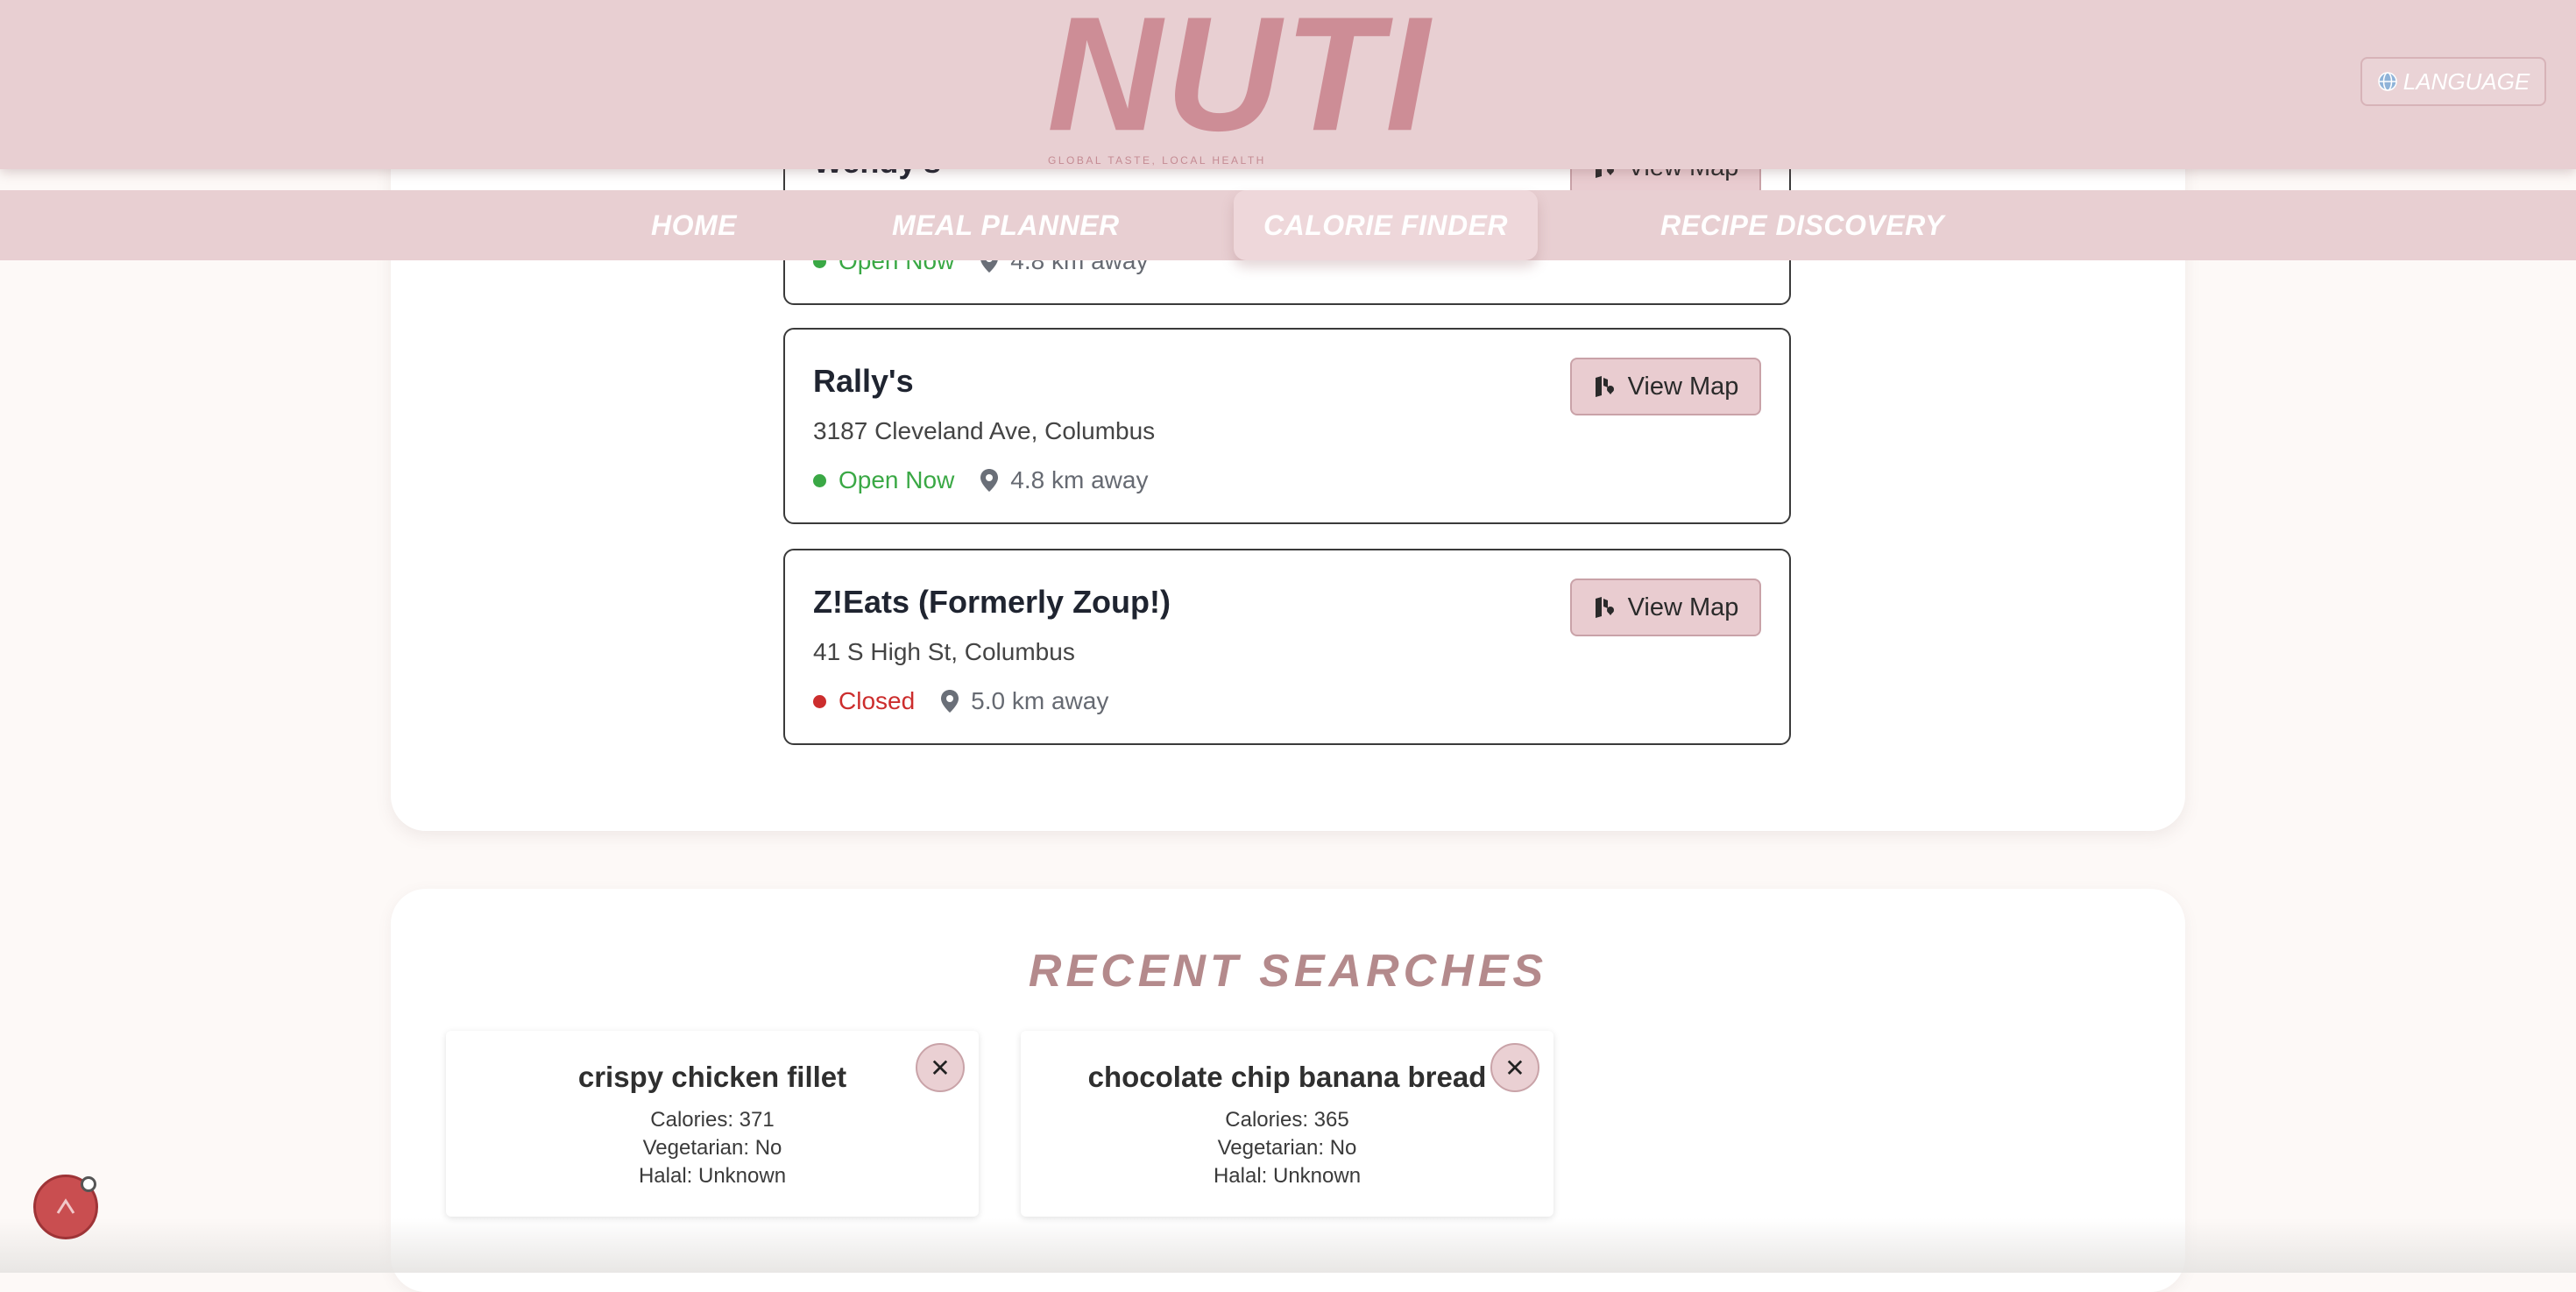 This screenshot has height=1292, width=2576. Describe the element at coordinates (1288, 972) in the screenshot. I see `recent-searches-title: RECENT SEARCHES` at that location.